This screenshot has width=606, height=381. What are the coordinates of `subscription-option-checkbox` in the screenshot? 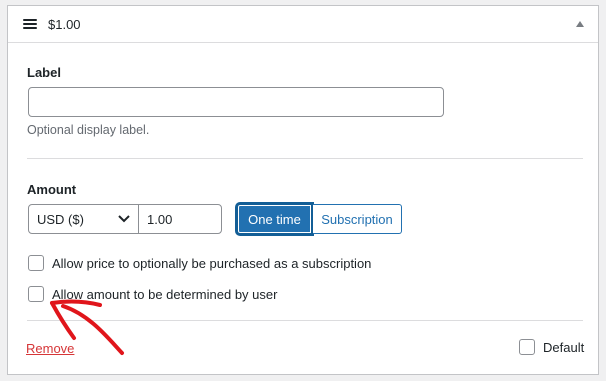 It's located at (36, 263).